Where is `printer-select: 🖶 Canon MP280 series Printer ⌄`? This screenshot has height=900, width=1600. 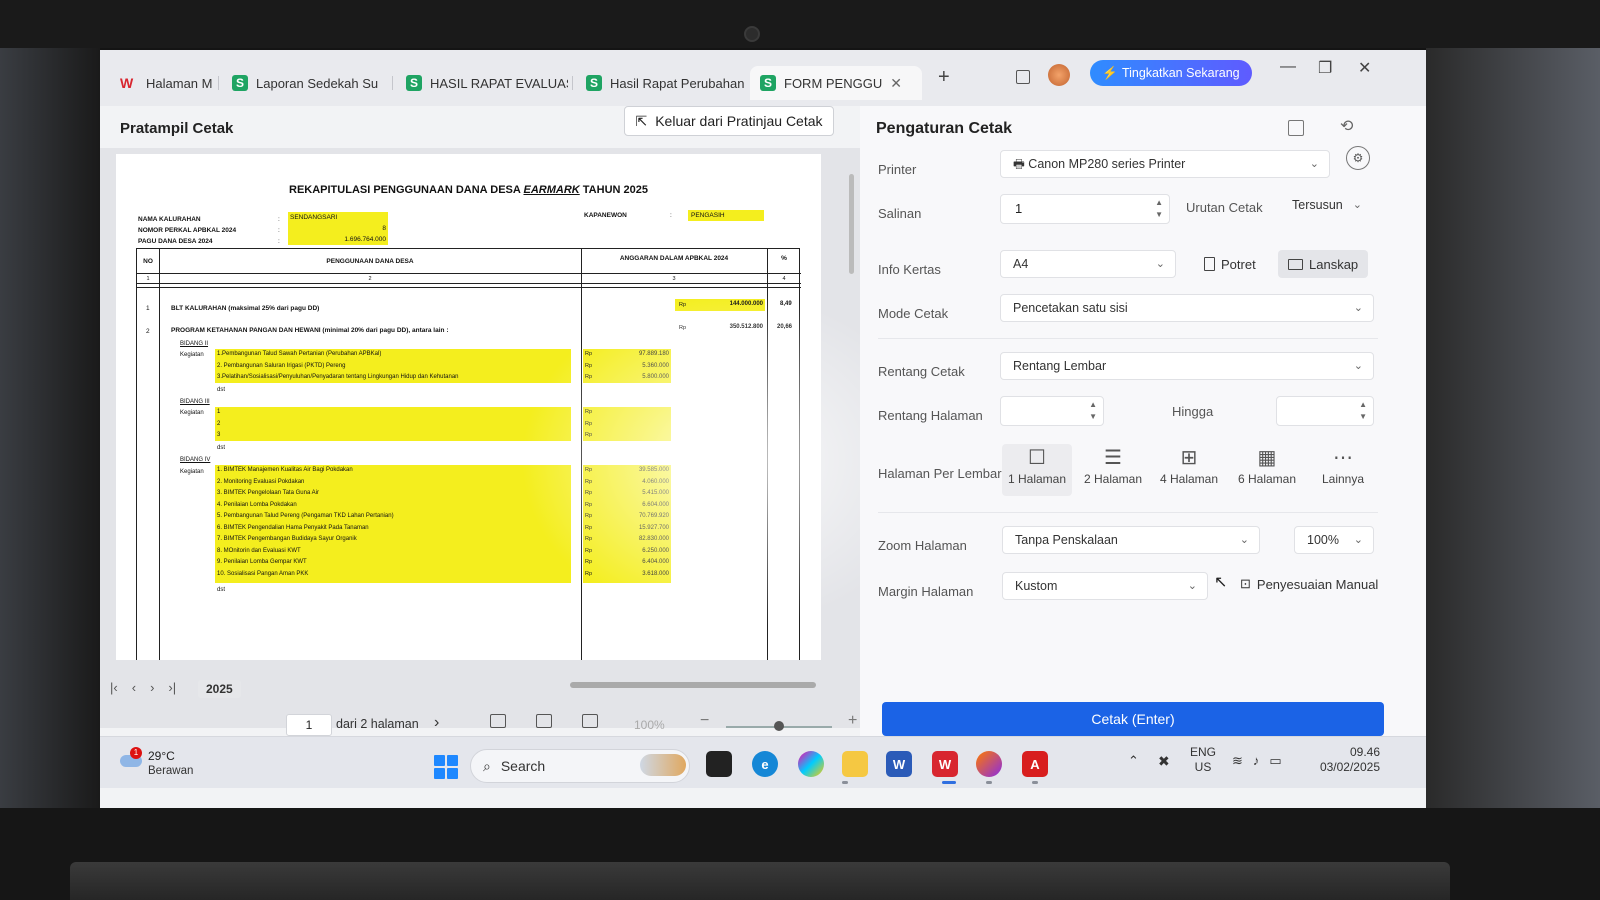 printer-select: 🖶 Canon MP280 series Printer ⌄ is located at coordinates (1165, 164).